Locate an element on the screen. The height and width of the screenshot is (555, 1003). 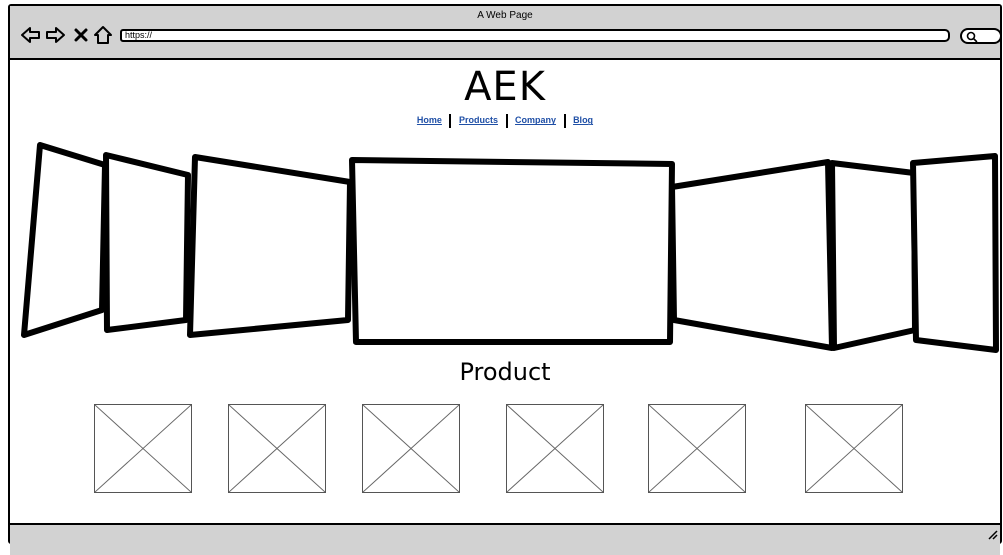
address-bar: https:// is located at coordinates (535, 35).